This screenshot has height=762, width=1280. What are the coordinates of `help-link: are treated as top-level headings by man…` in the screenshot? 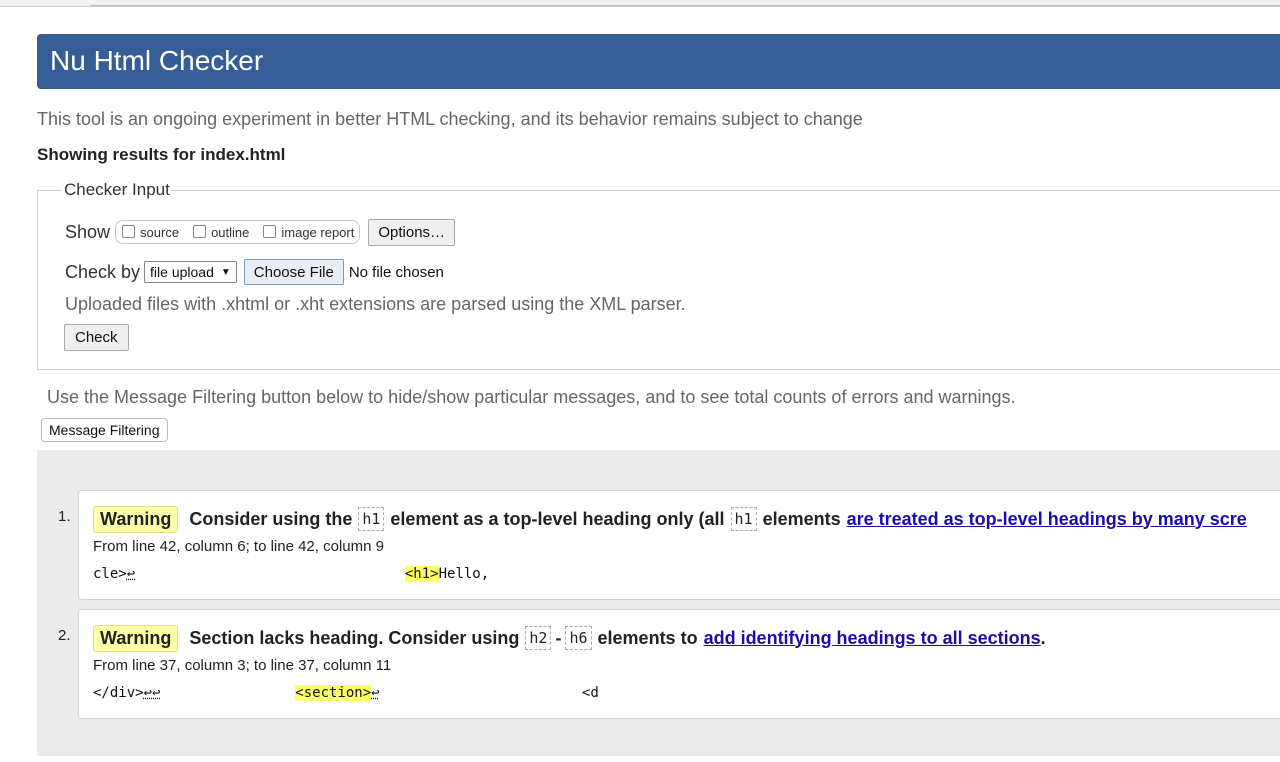 It's located at (1047, 519).